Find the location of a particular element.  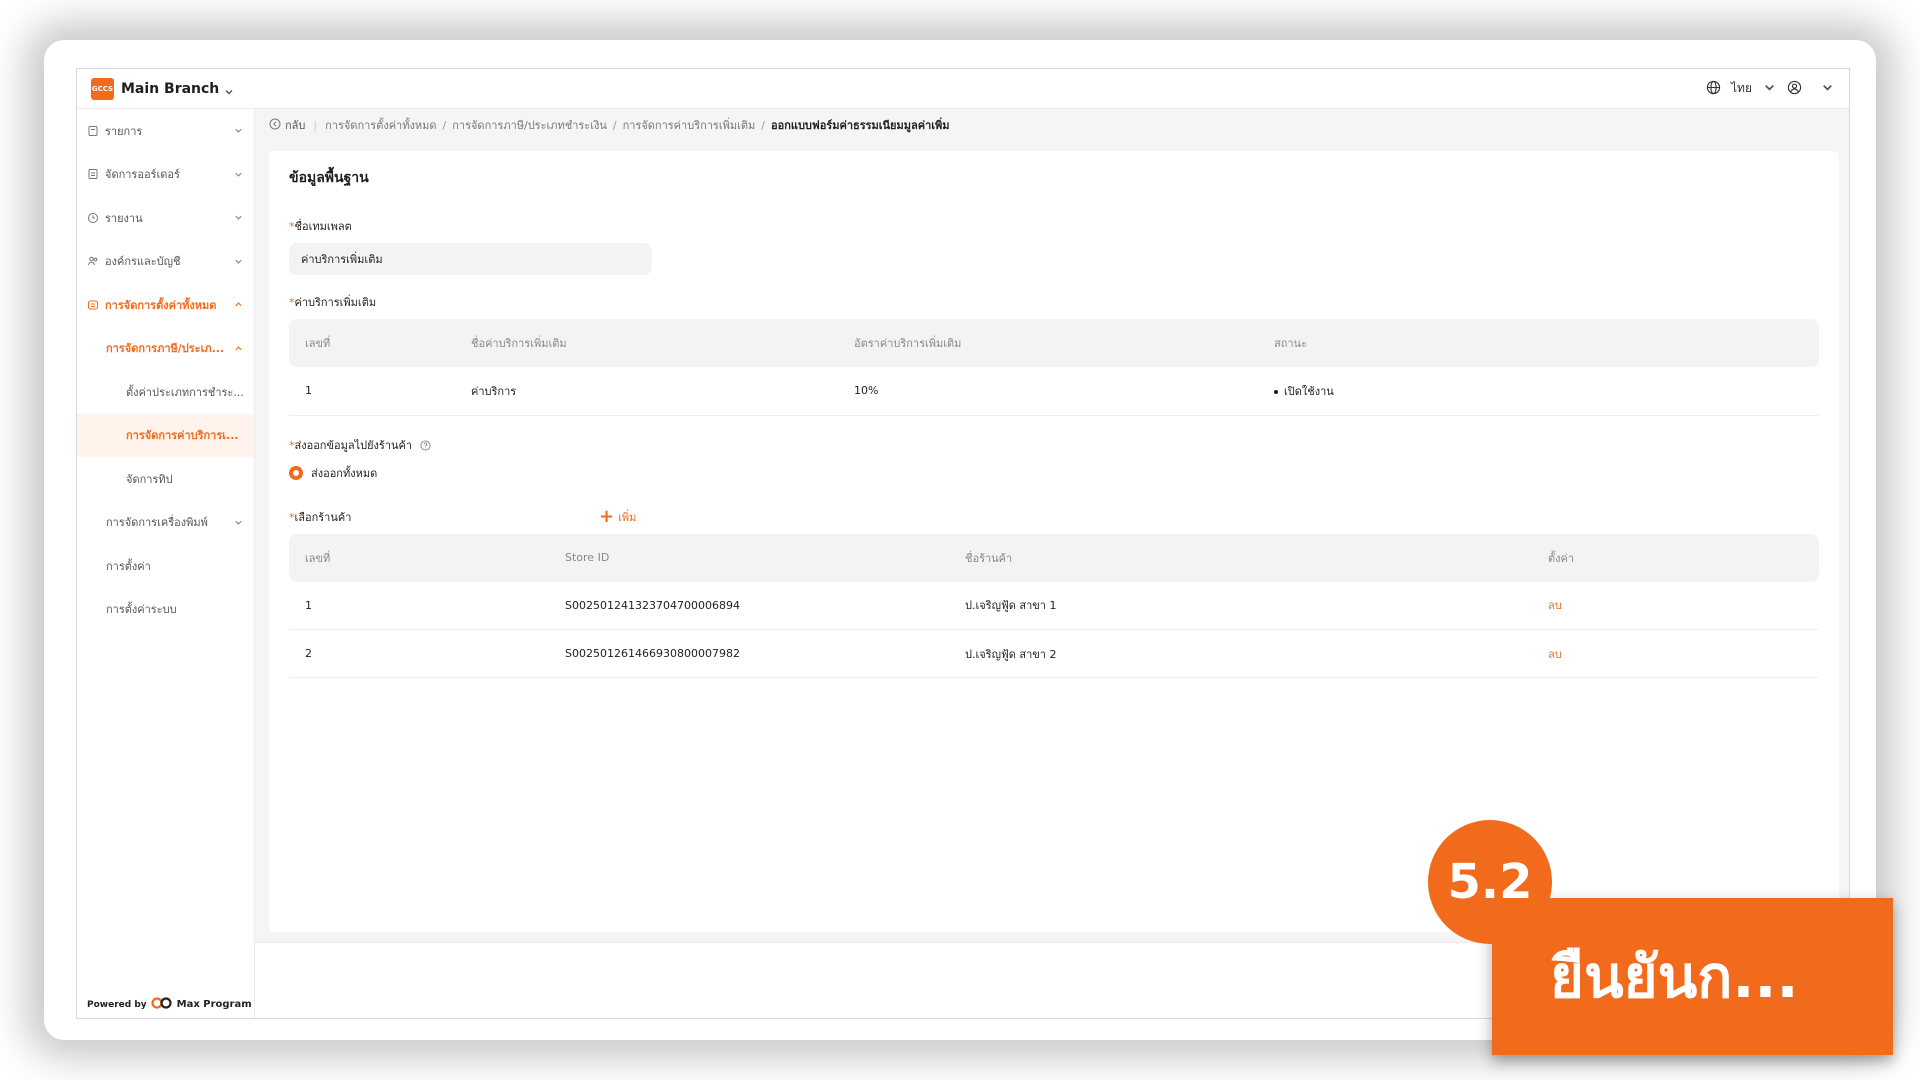

export-all-option: ส่งออกทั้งหมด is located at coordinates (1054, 473).